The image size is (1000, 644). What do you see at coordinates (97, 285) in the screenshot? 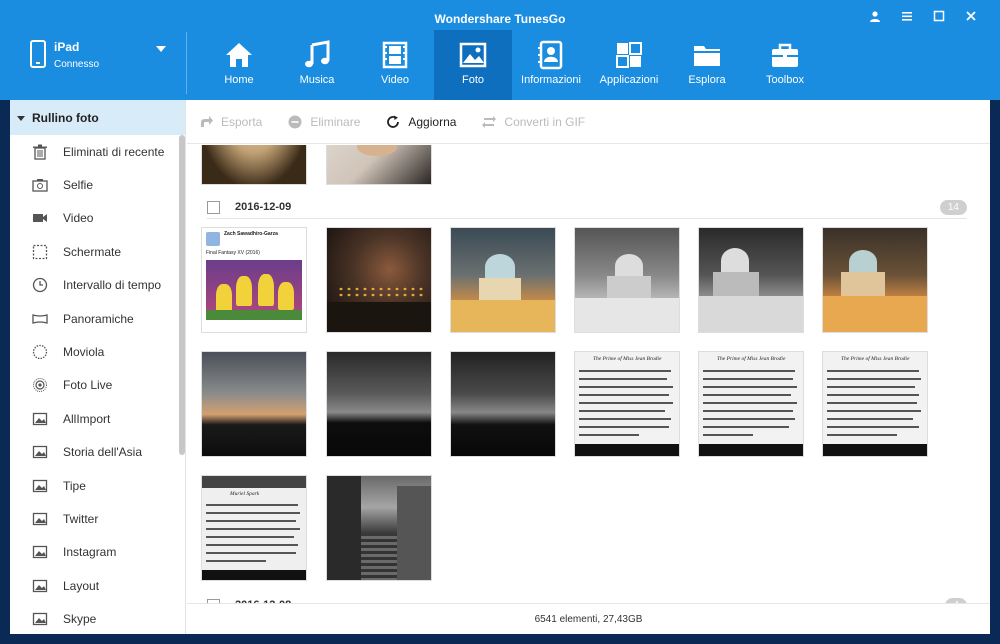
I see `sidebar-item-intervallo: Intervallo di tempo` at bounding box center [97, 285].